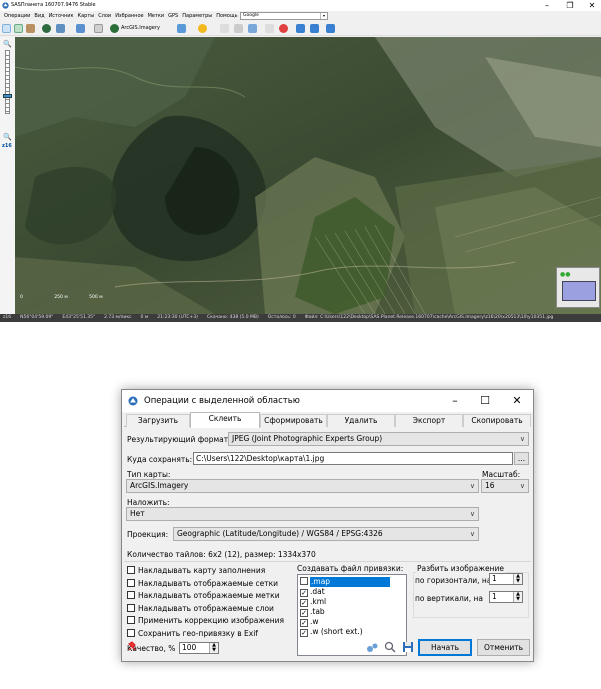 The image size is (601, 689). I want to click on map-type-combo: ArcGIS.Imagery ∨, so click(302, 486).